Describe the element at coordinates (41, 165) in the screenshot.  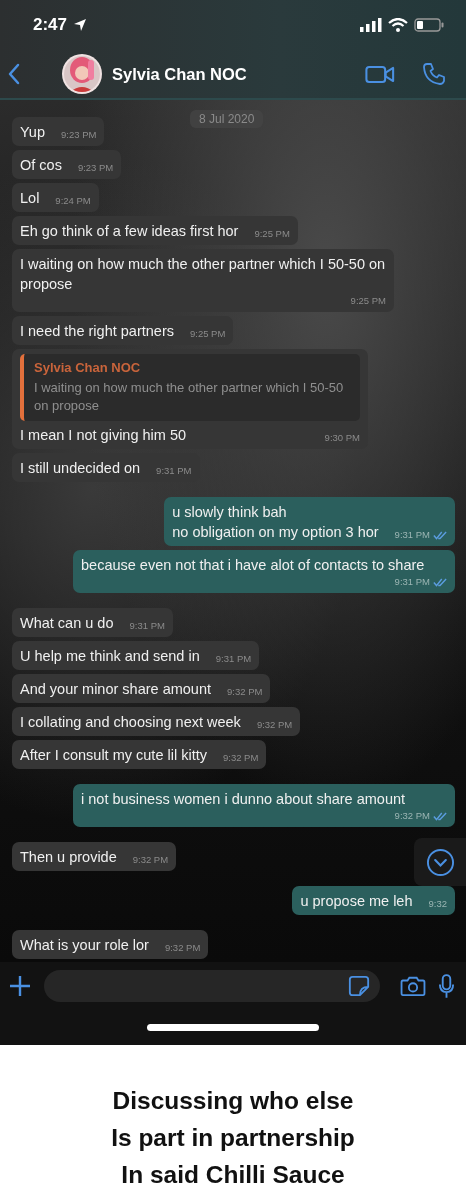
I see `message-text: Of cos` at that location.